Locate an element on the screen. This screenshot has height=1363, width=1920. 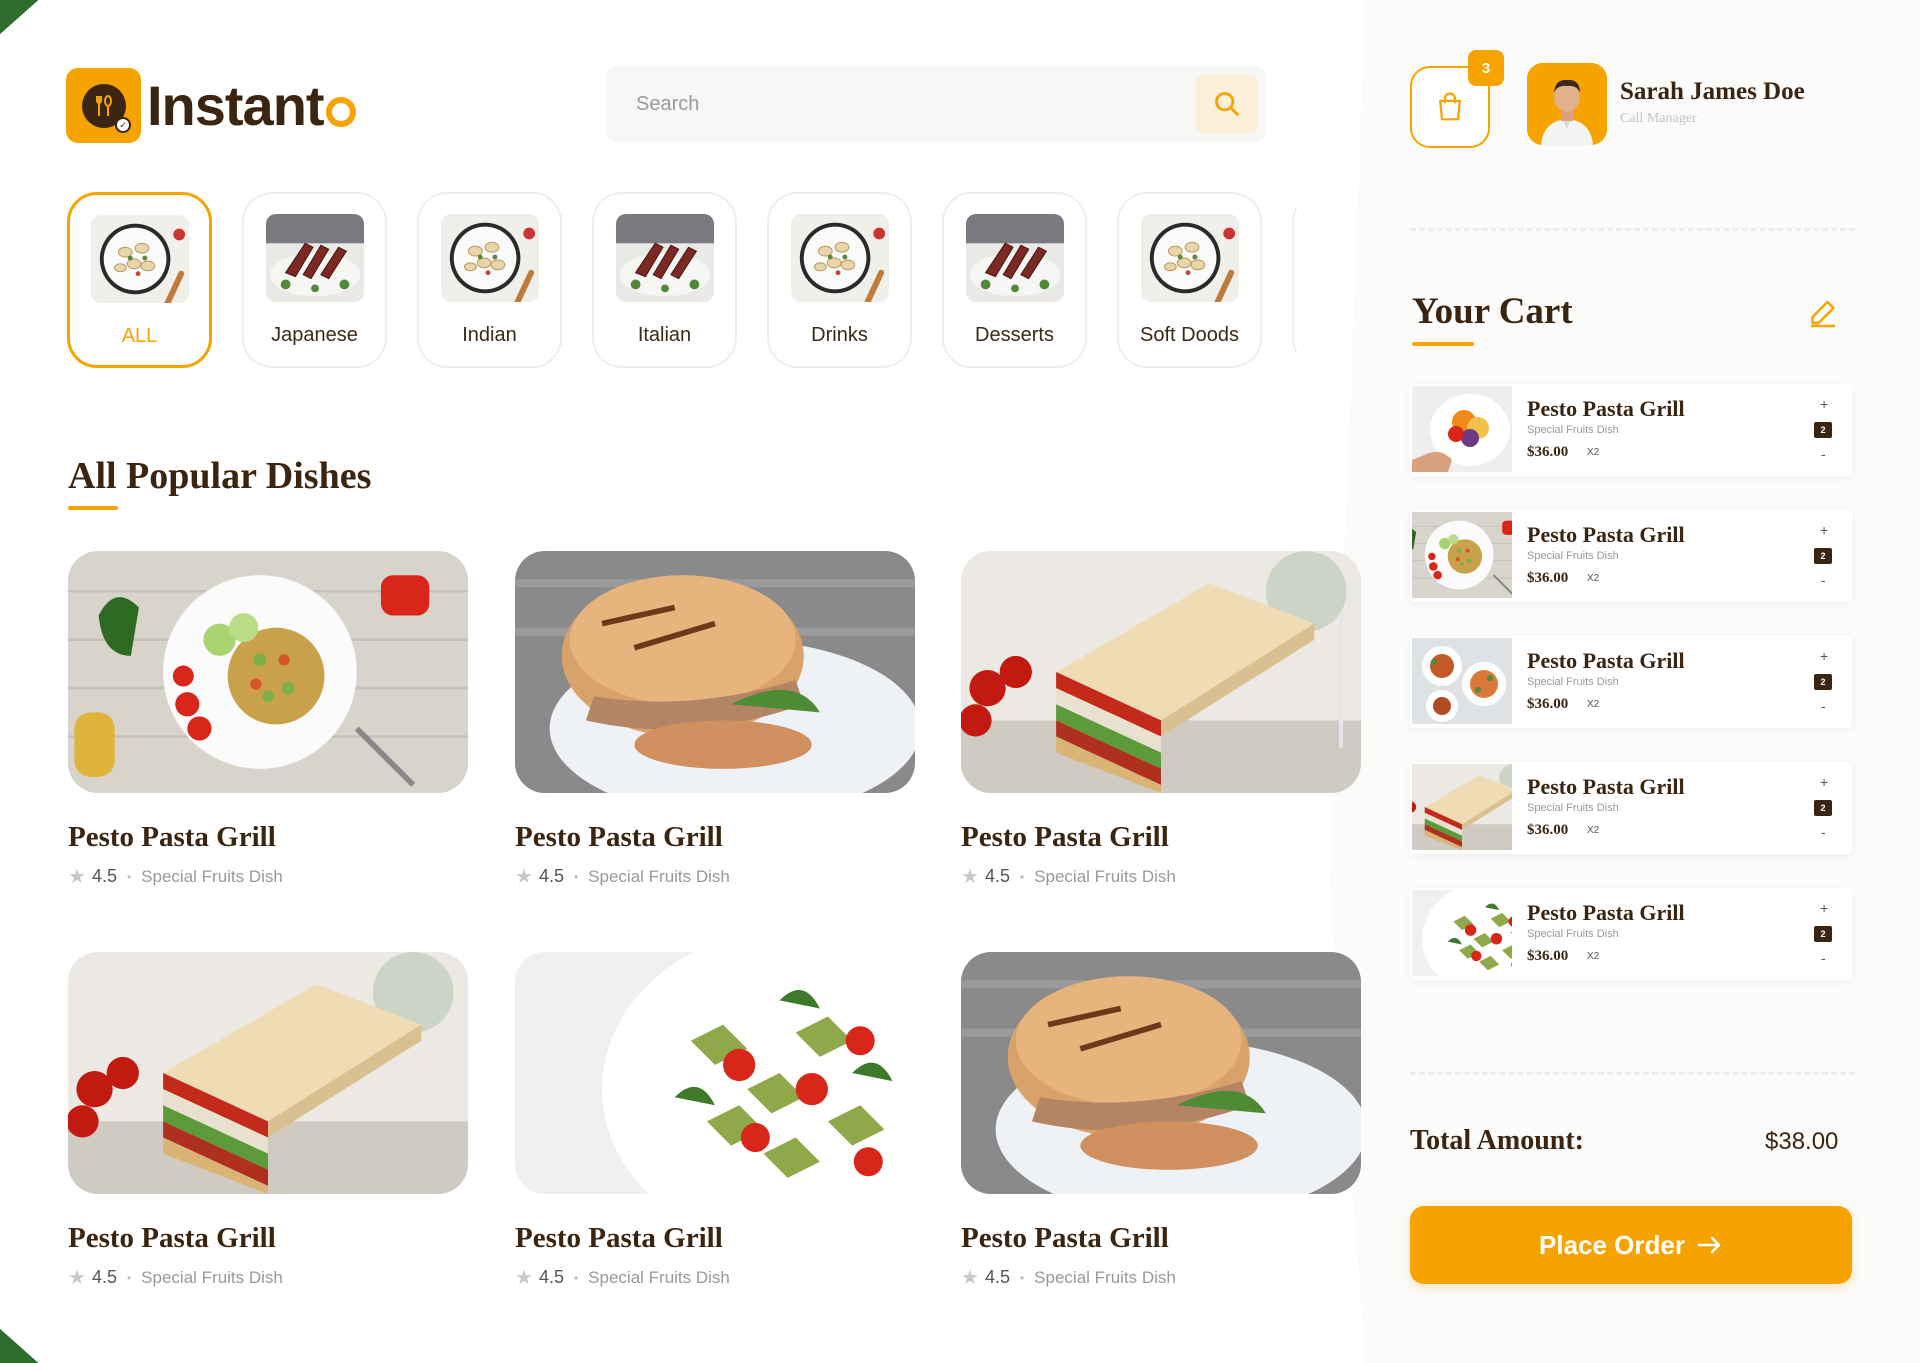
search-input is located at coordinates (906, 104).